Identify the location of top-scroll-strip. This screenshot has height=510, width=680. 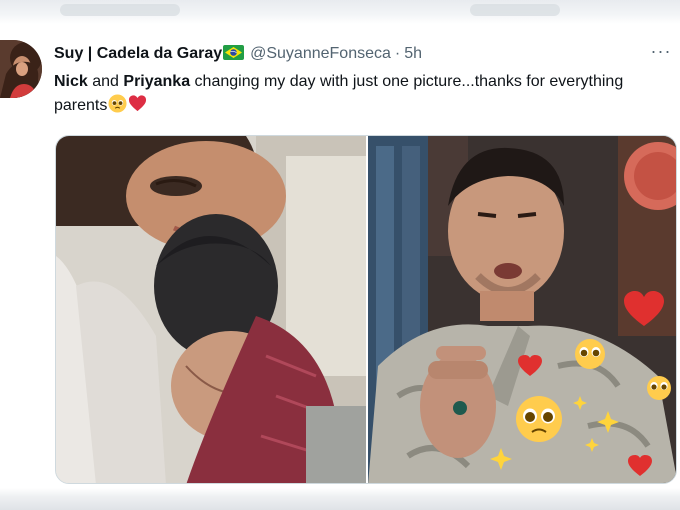
(340, 12).